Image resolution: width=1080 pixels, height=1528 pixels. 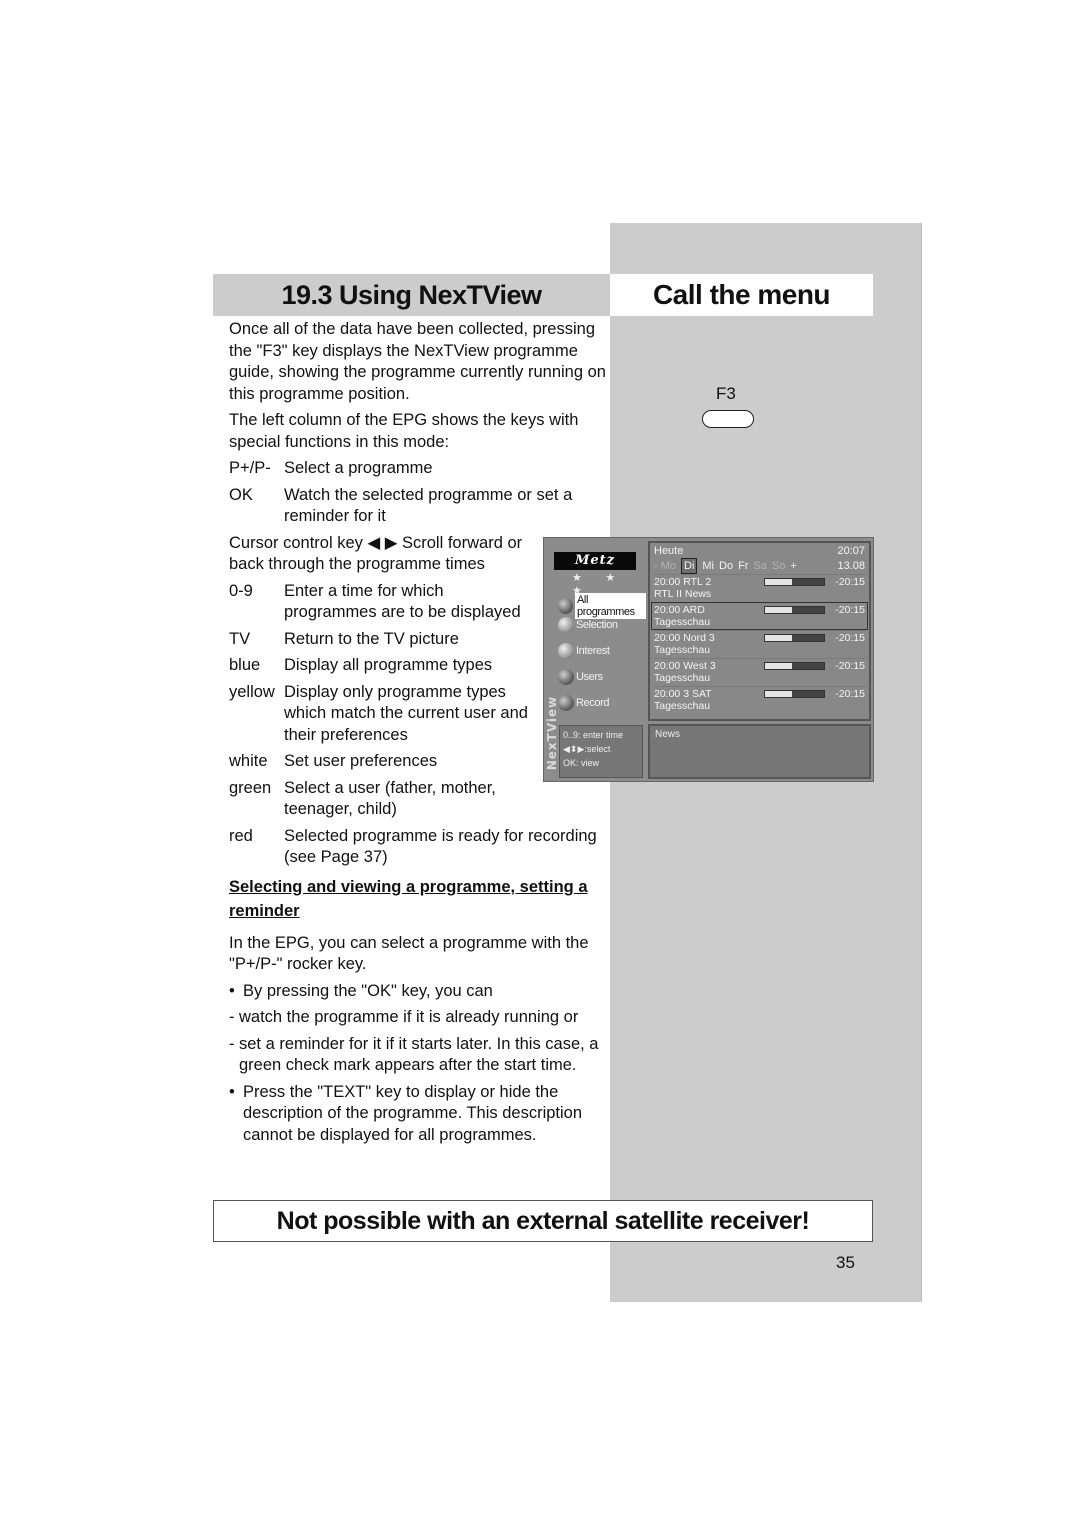 I want to click on key-name: yellow, so click(x=252, y=691).